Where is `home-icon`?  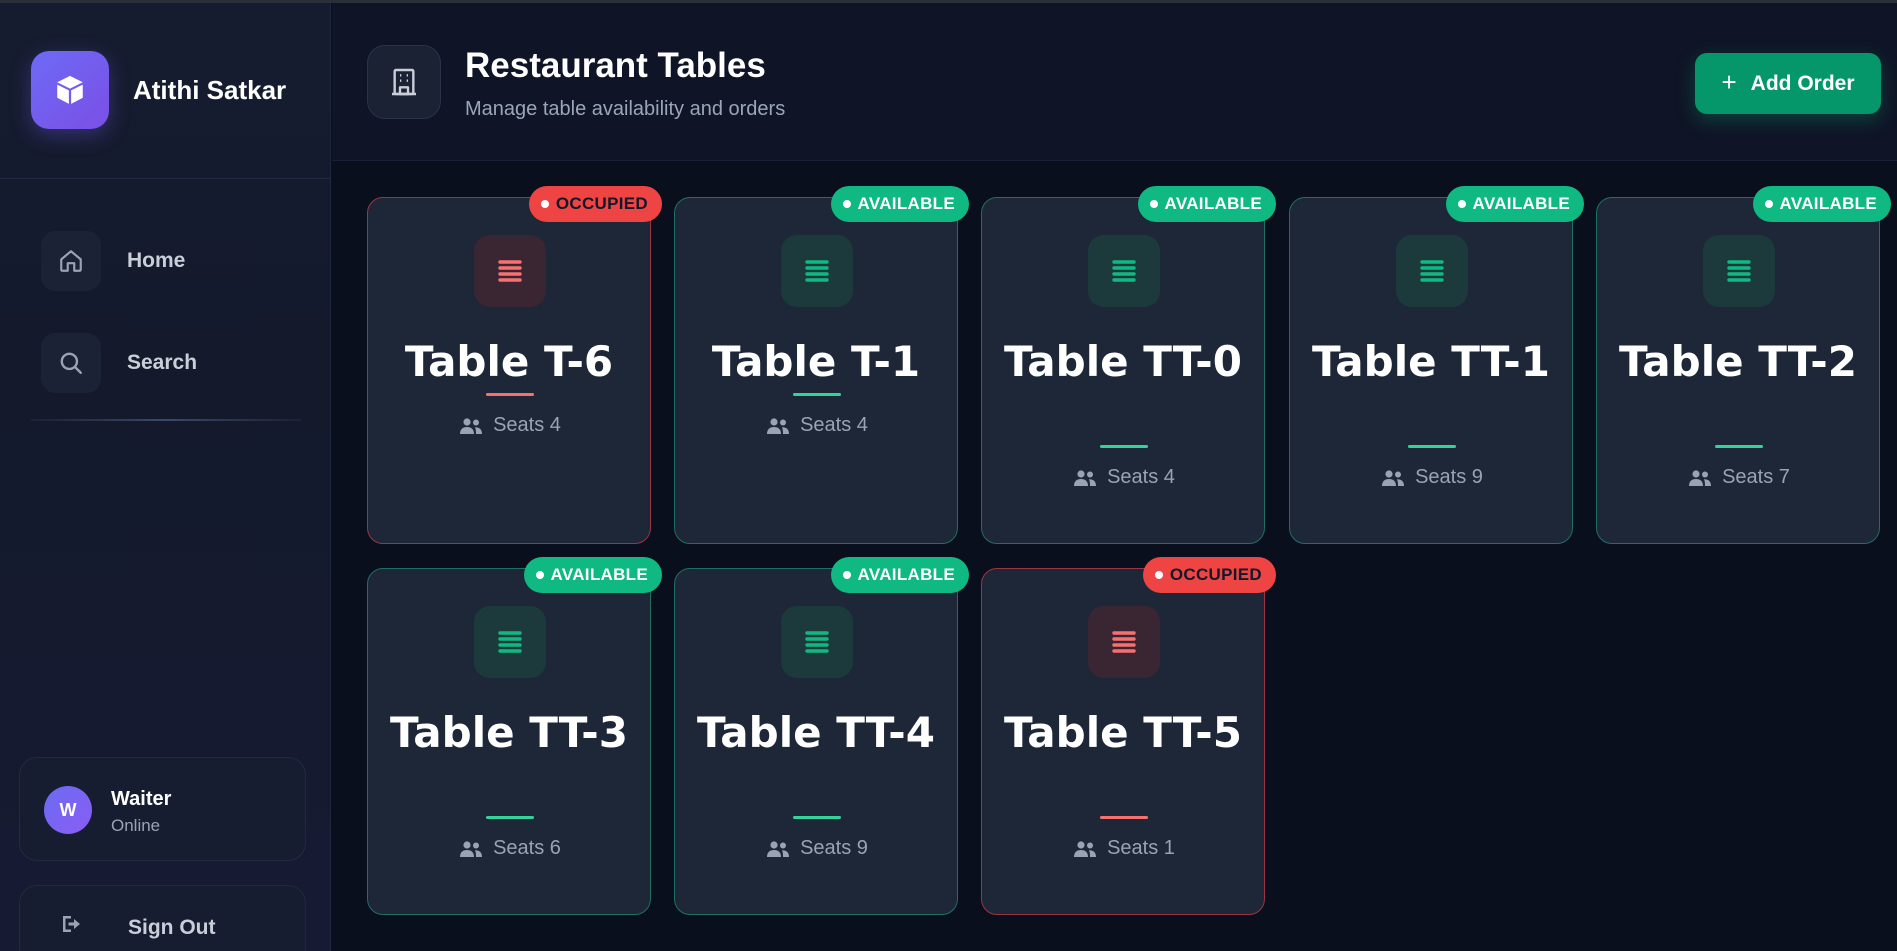
home-icon is located at coordinates (71, 261).